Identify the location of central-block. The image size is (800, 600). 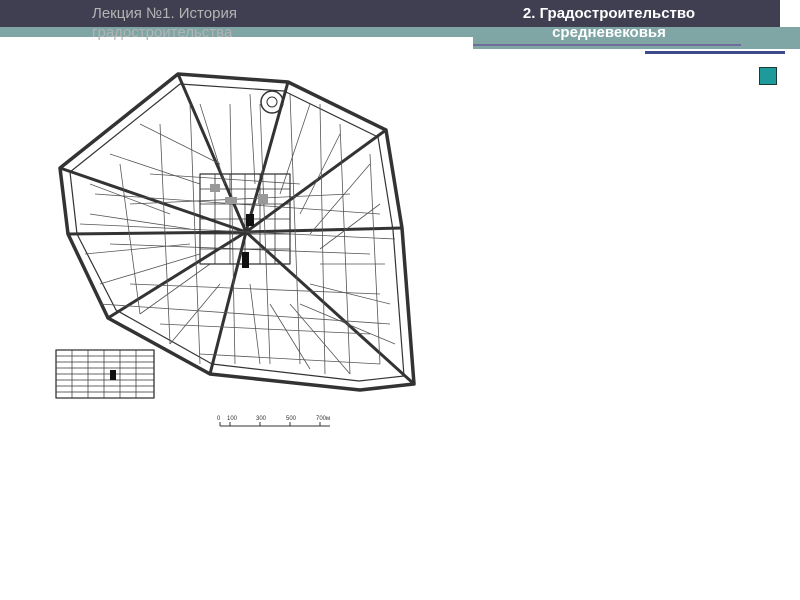
(245, 260).